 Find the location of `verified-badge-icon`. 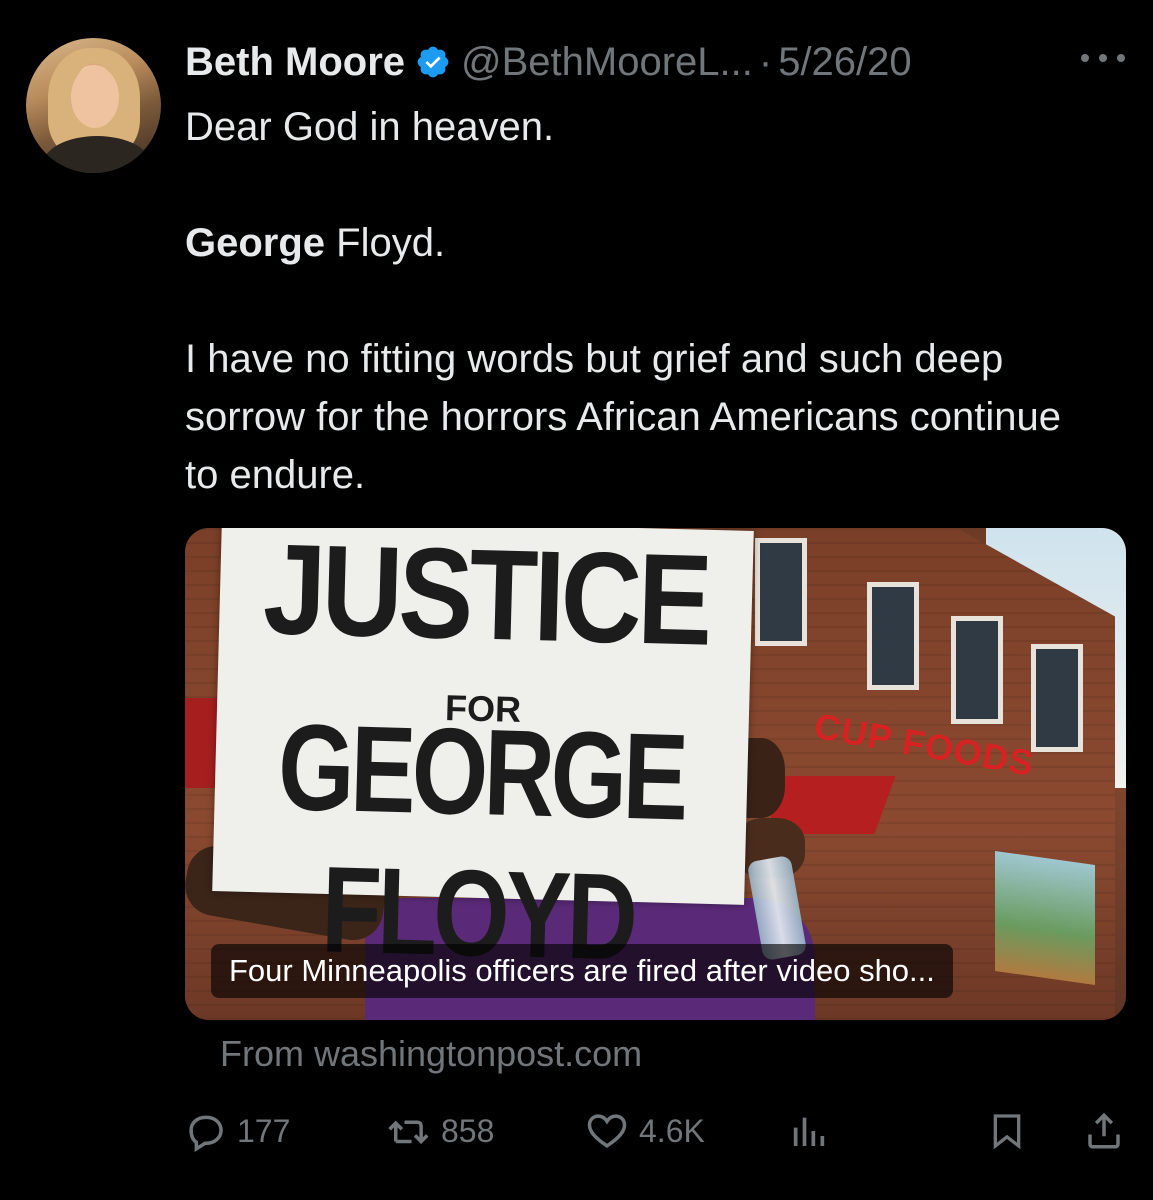

verified-badge-icon is located at coordinates (433, 62).